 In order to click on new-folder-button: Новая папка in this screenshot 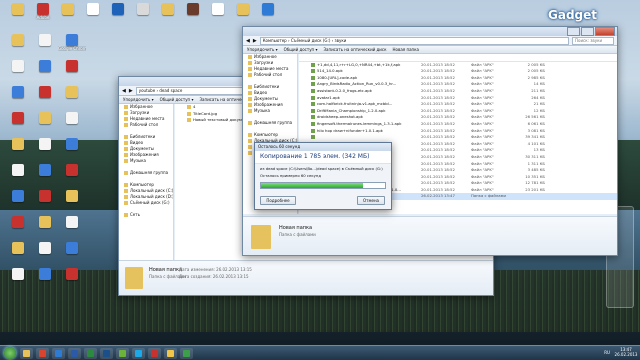, I will do `click(406, 49)`.